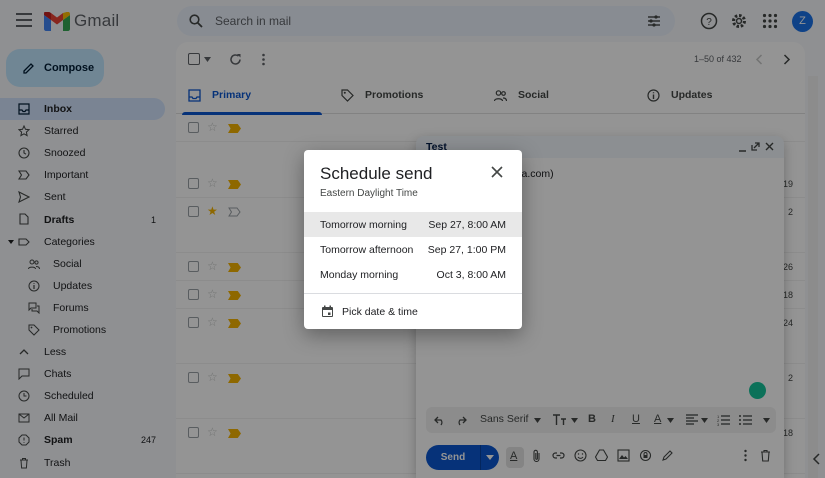 This screenshot has width=825, height=478. I want to click on option-name: Monday morning, so click(359, 275).